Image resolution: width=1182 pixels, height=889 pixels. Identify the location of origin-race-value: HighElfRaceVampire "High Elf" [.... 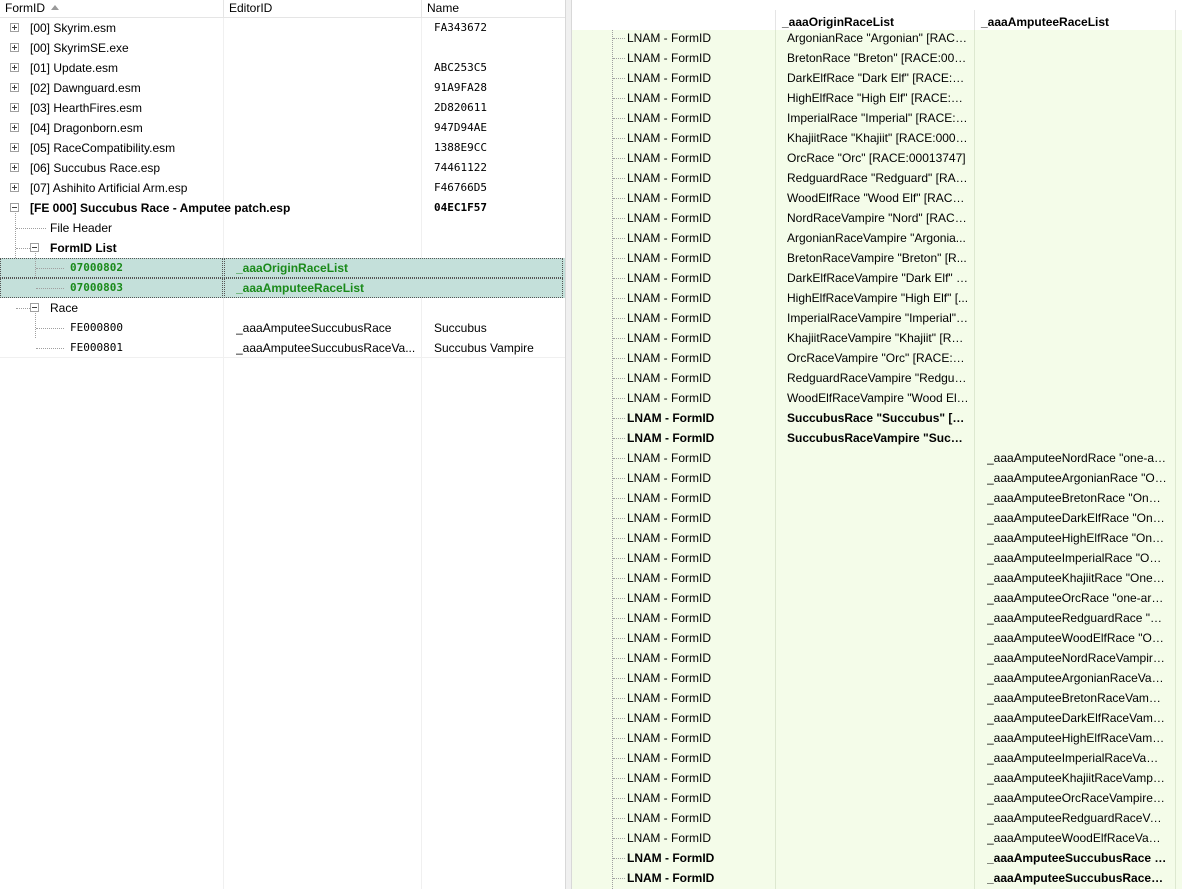
(878, 298).